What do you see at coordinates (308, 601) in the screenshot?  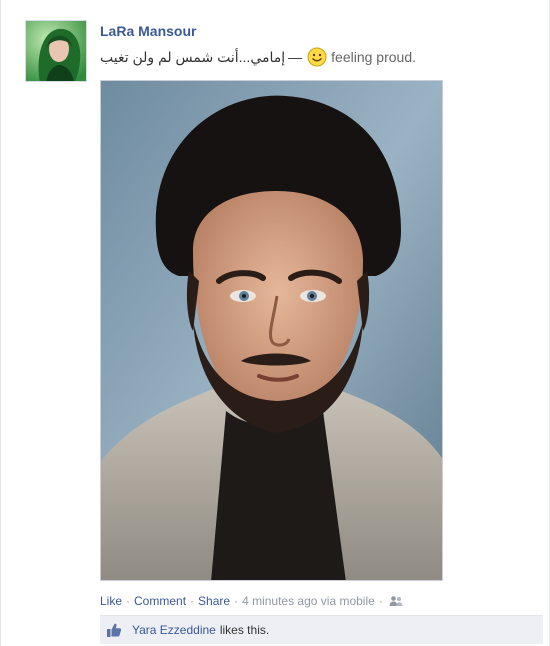 I see `timestamp: 4 minutes ago via mobile` at bounding box center [308, 601].